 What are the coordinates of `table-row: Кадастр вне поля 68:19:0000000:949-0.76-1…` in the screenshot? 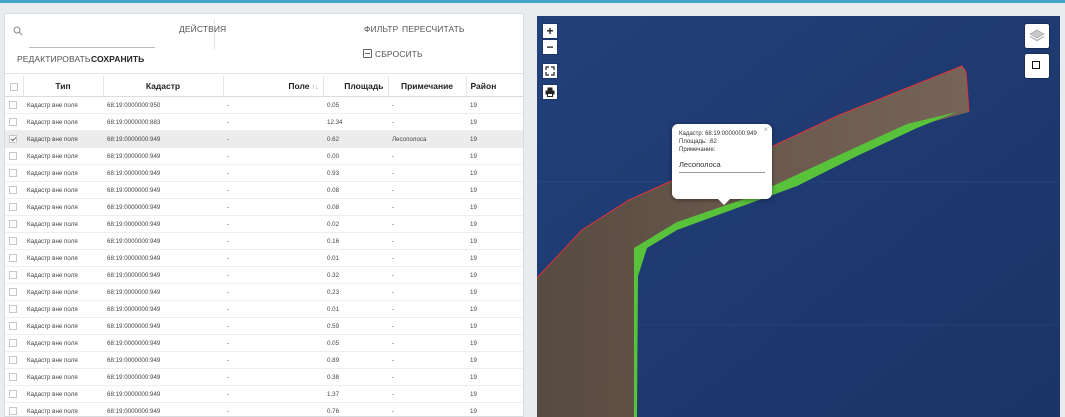 It's located at (264, 409).